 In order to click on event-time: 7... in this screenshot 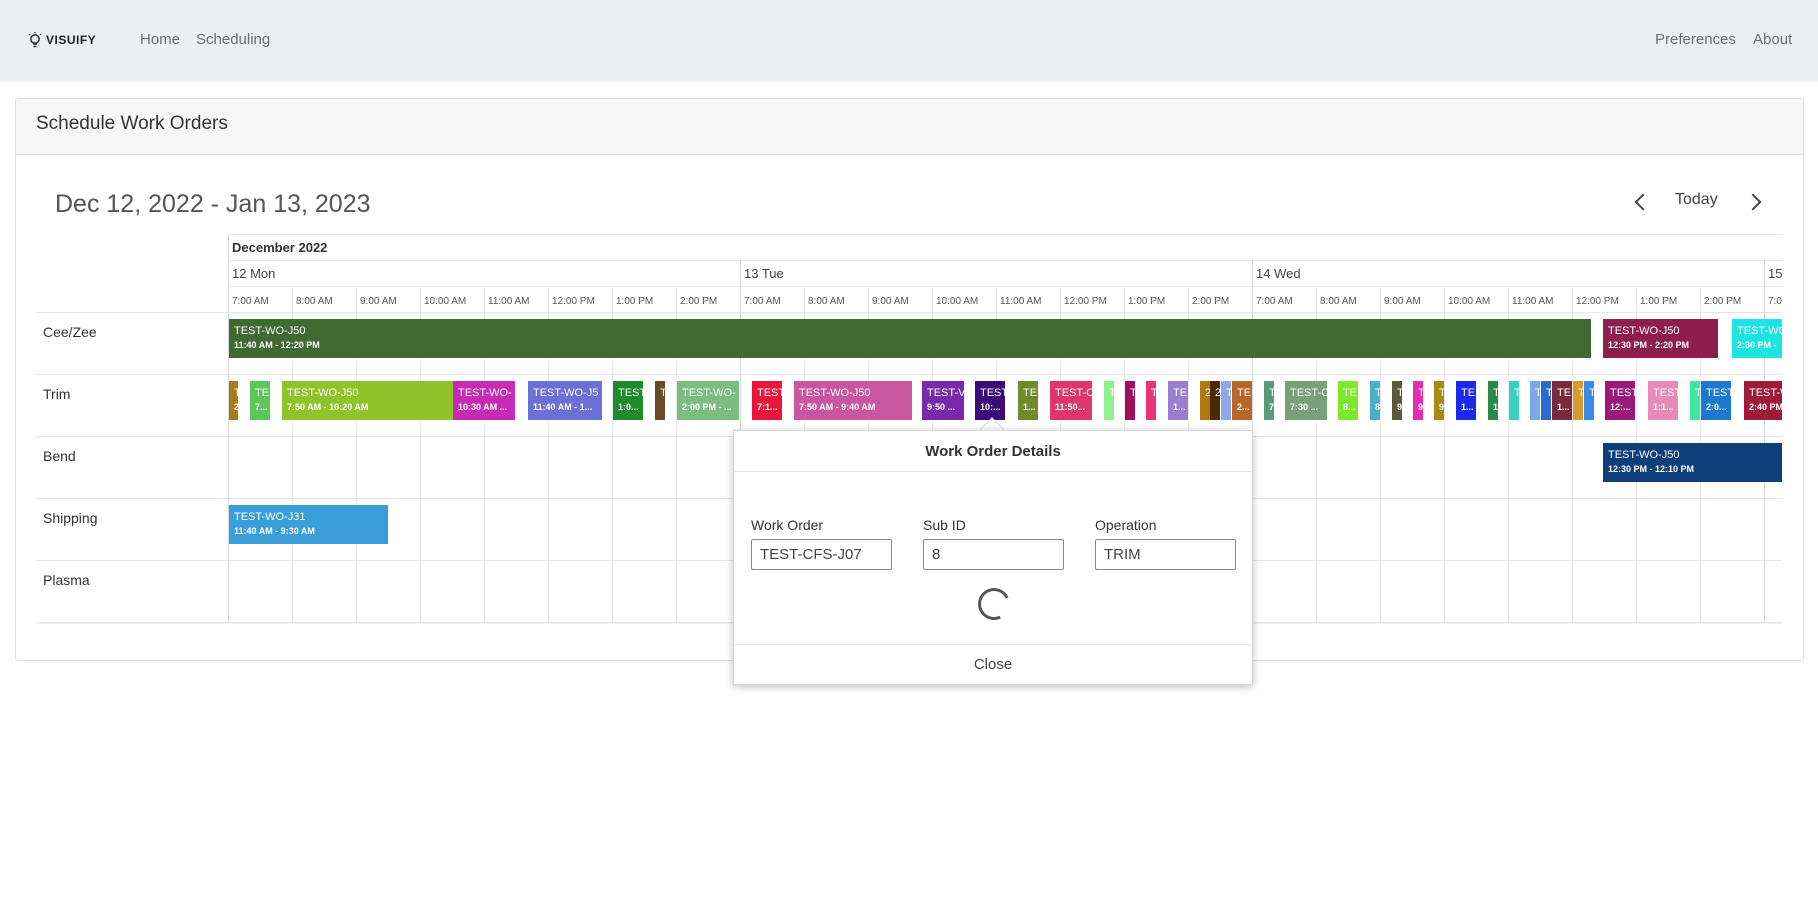, I will do `click(261, 407)`.